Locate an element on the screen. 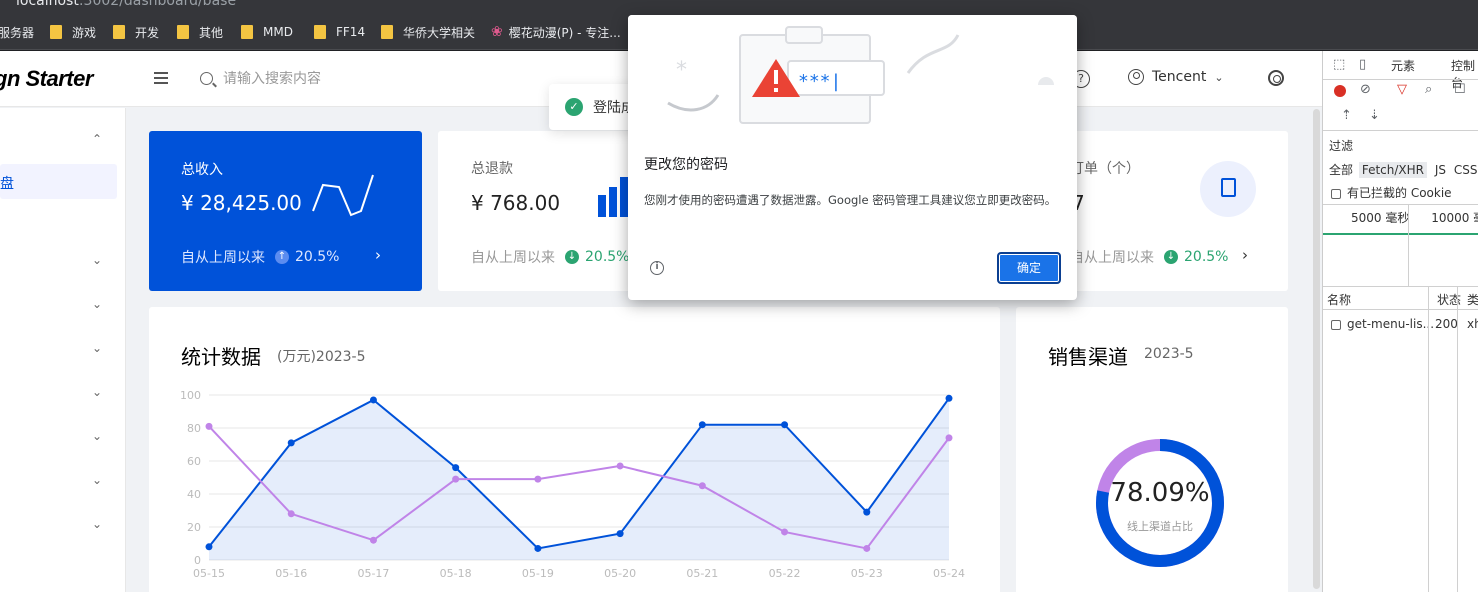 This screenshot has width=1478, height=592. app-logo: gn Starter is located at coordinates (46, 79).